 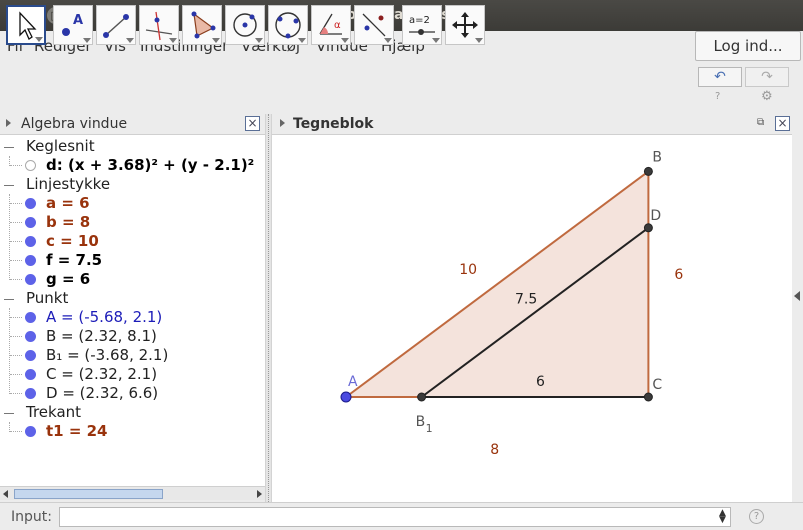 I want to click on reflect-line-icon, so click(x=374, y=25).